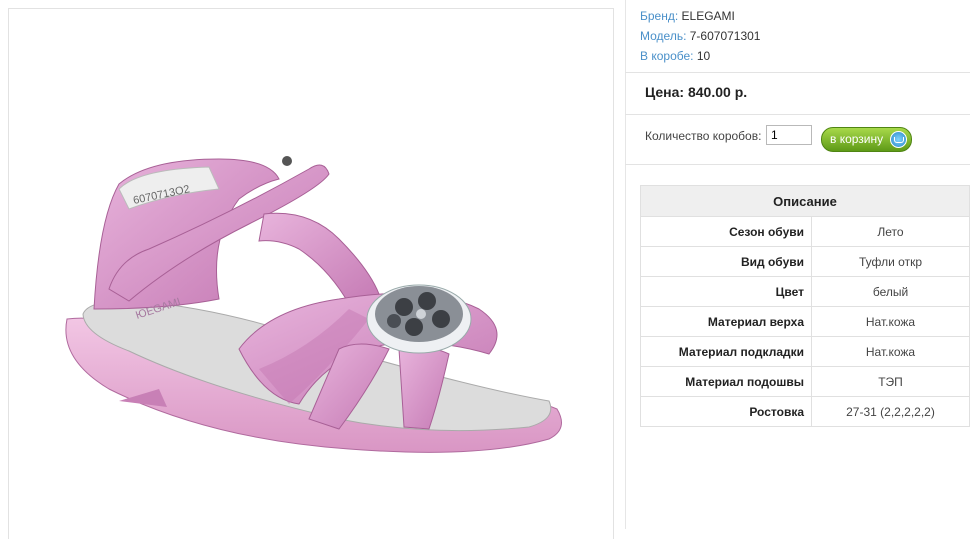 The image size is (970, 539). I want to click on box-line: В коробе: 10, so click(700, 56).